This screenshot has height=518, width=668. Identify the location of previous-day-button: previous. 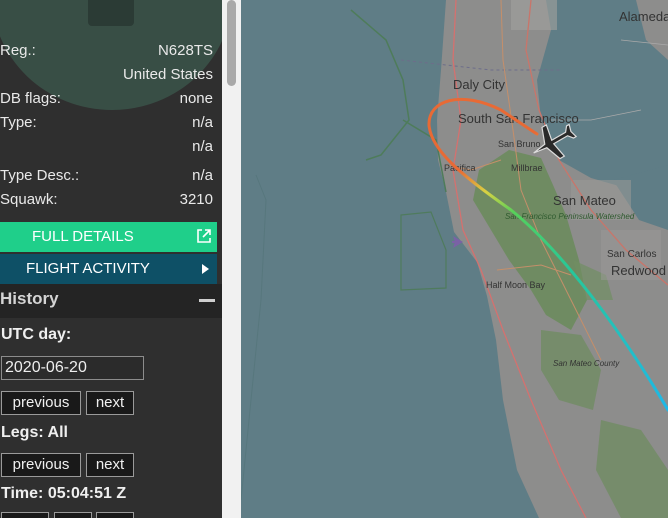
(41, 403).